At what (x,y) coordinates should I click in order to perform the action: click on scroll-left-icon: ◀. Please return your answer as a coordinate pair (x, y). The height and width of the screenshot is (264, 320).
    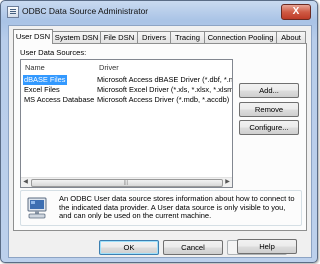
    Looking at the image, I should click on (25, 182).